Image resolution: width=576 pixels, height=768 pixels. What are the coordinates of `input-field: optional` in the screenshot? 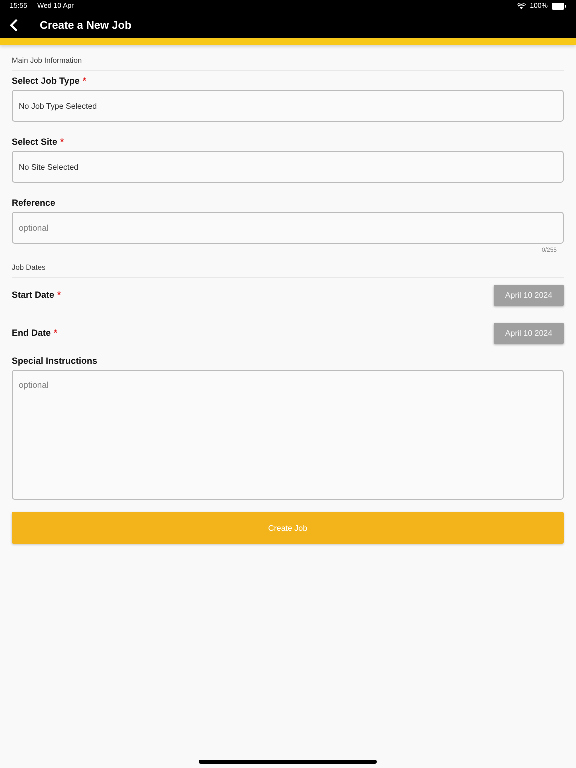 It's located at (288, 228).